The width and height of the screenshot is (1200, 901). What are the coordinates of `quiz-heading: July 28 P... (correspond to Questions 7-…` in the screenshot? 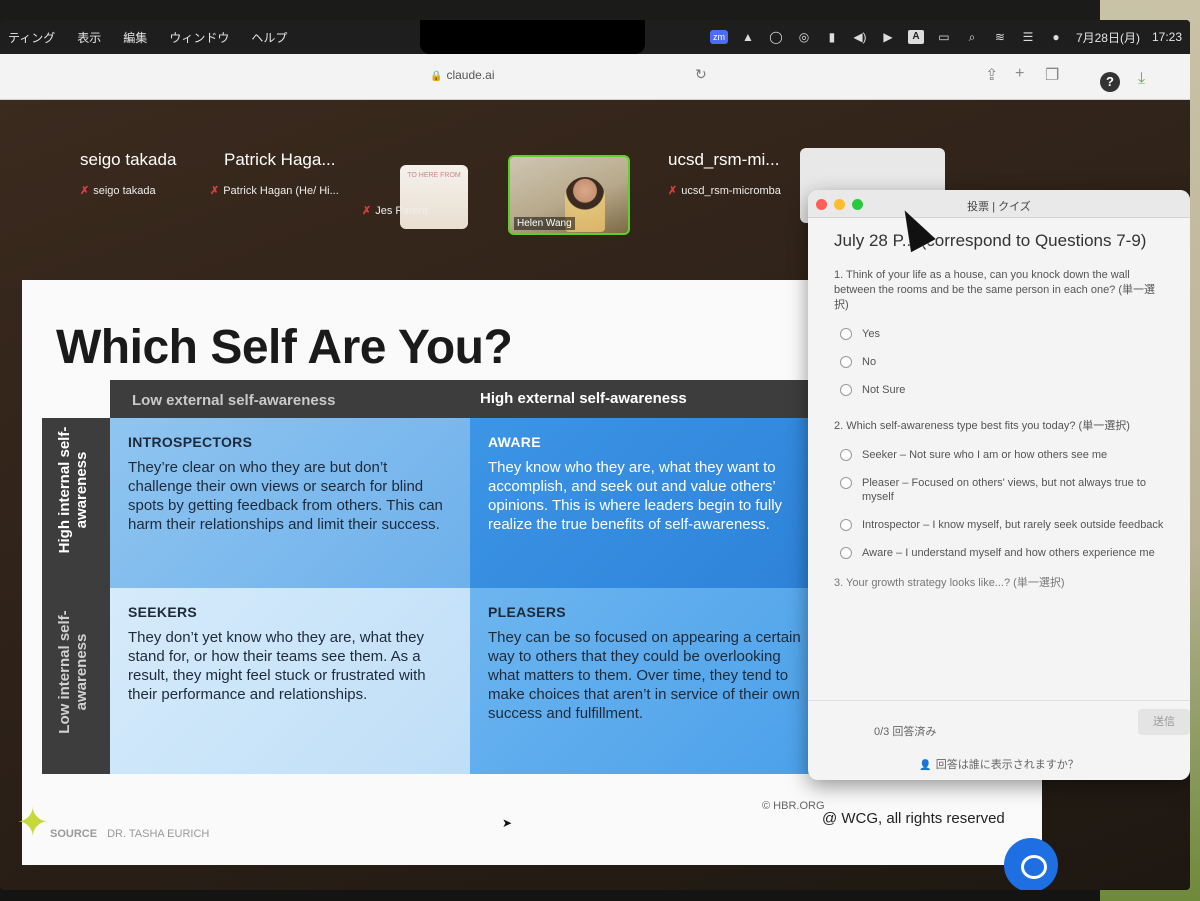 It's located at (990, 240).